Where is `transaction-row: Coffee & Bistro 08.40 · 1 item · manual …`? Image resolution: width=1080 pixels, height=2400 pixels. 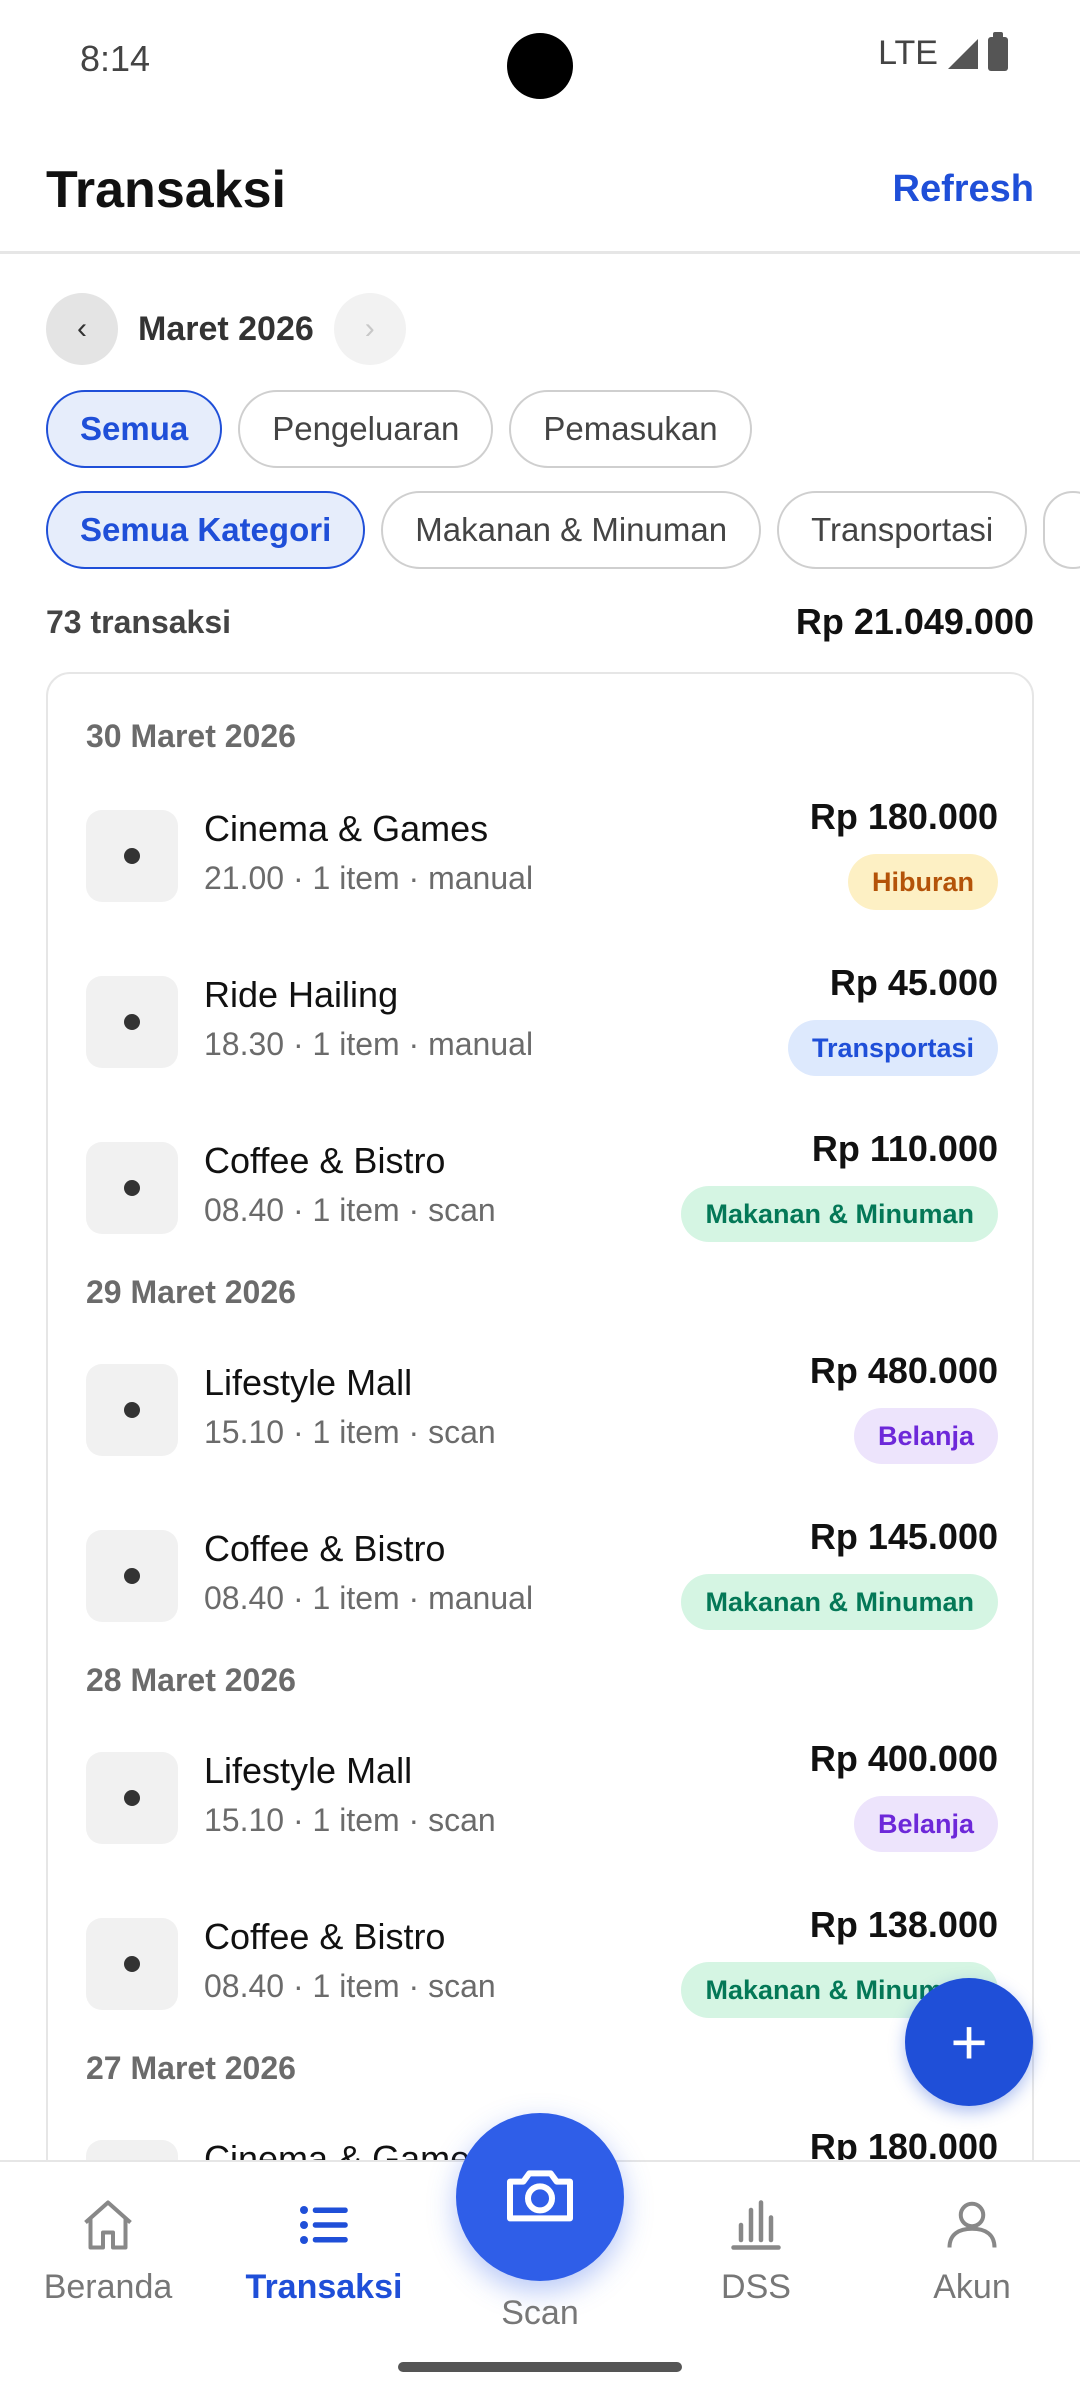 transaction-row: Coffee & Bistro 08.40 · 1 item · manual … is located at coordinates (540, 1579).